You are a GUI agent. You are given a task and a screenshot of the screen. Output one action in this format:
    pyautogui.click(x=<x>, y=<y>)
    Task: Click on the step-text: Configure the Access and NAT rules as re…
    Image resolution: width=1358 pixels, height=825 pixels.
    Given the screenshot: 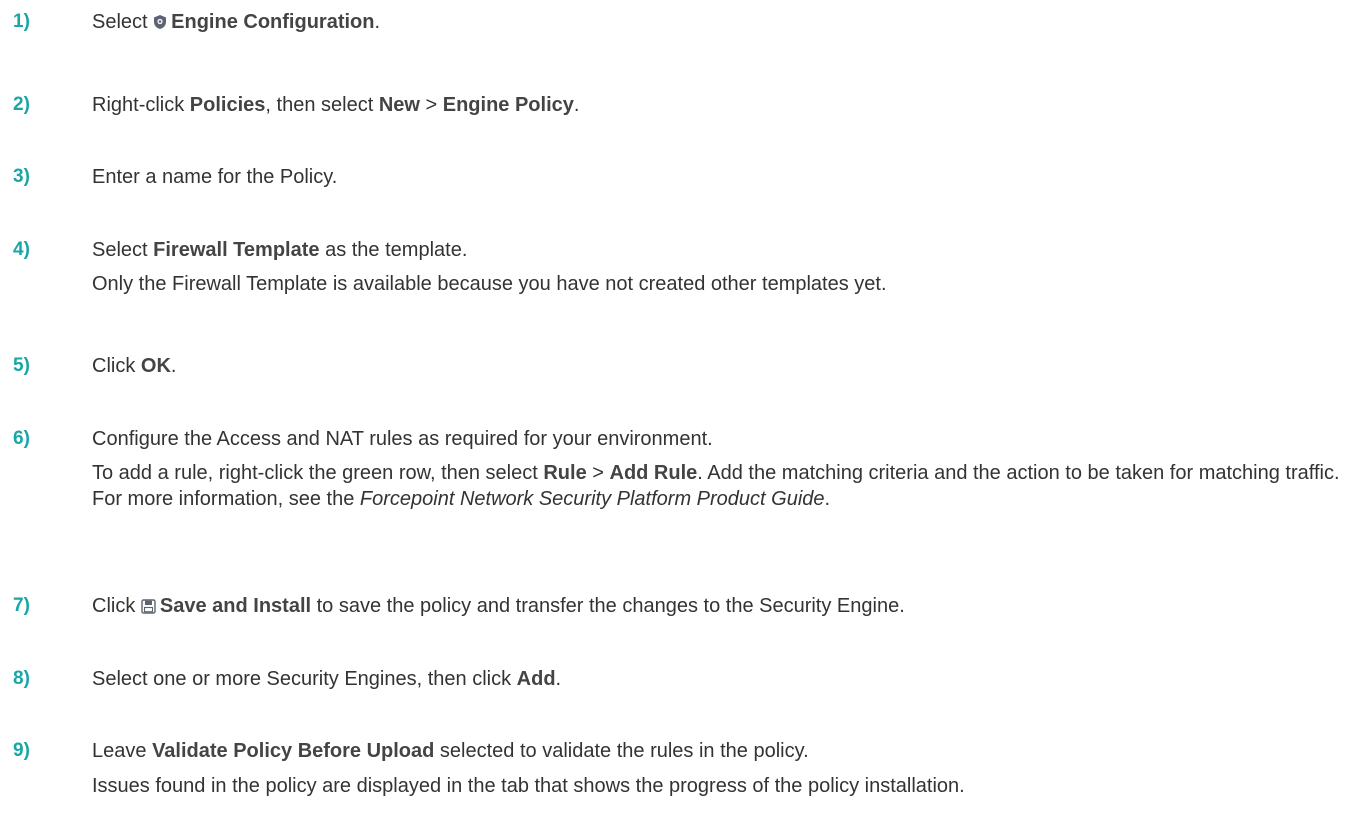 What is the action you would take?
    pyautogui.click(x=402, y=439)
    